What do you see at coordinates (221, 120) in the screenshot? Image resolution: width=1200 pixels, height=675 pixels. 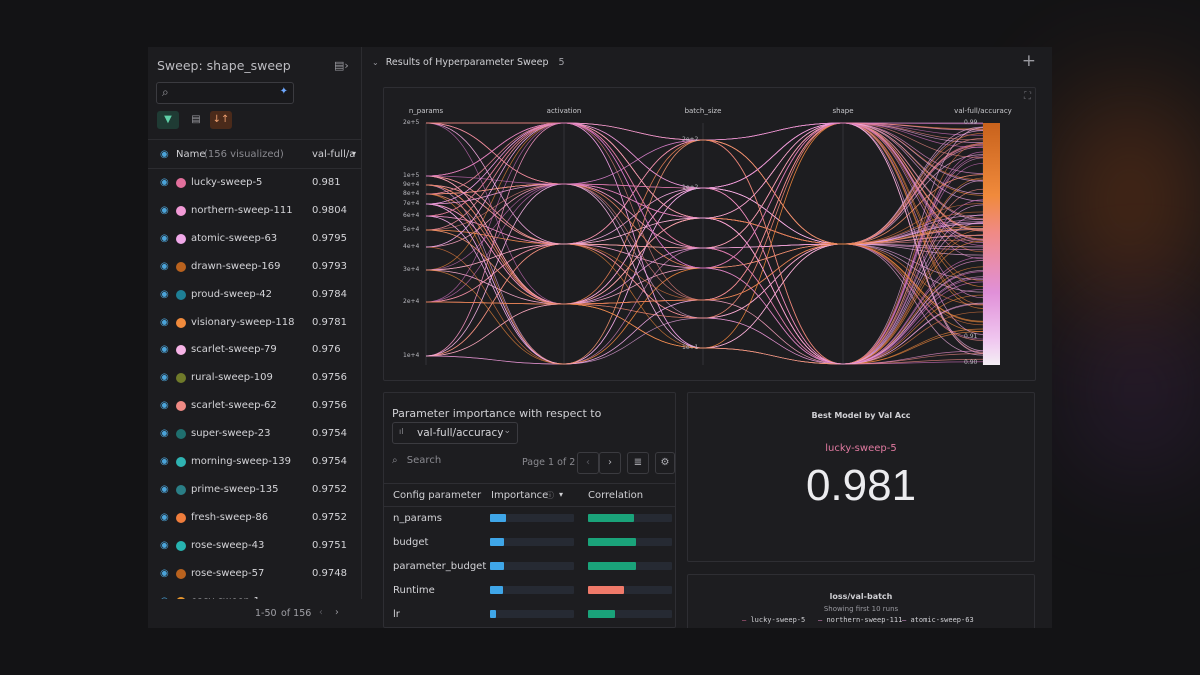 I see `sort-button: ↓↑` at bounding box center [221, 120].